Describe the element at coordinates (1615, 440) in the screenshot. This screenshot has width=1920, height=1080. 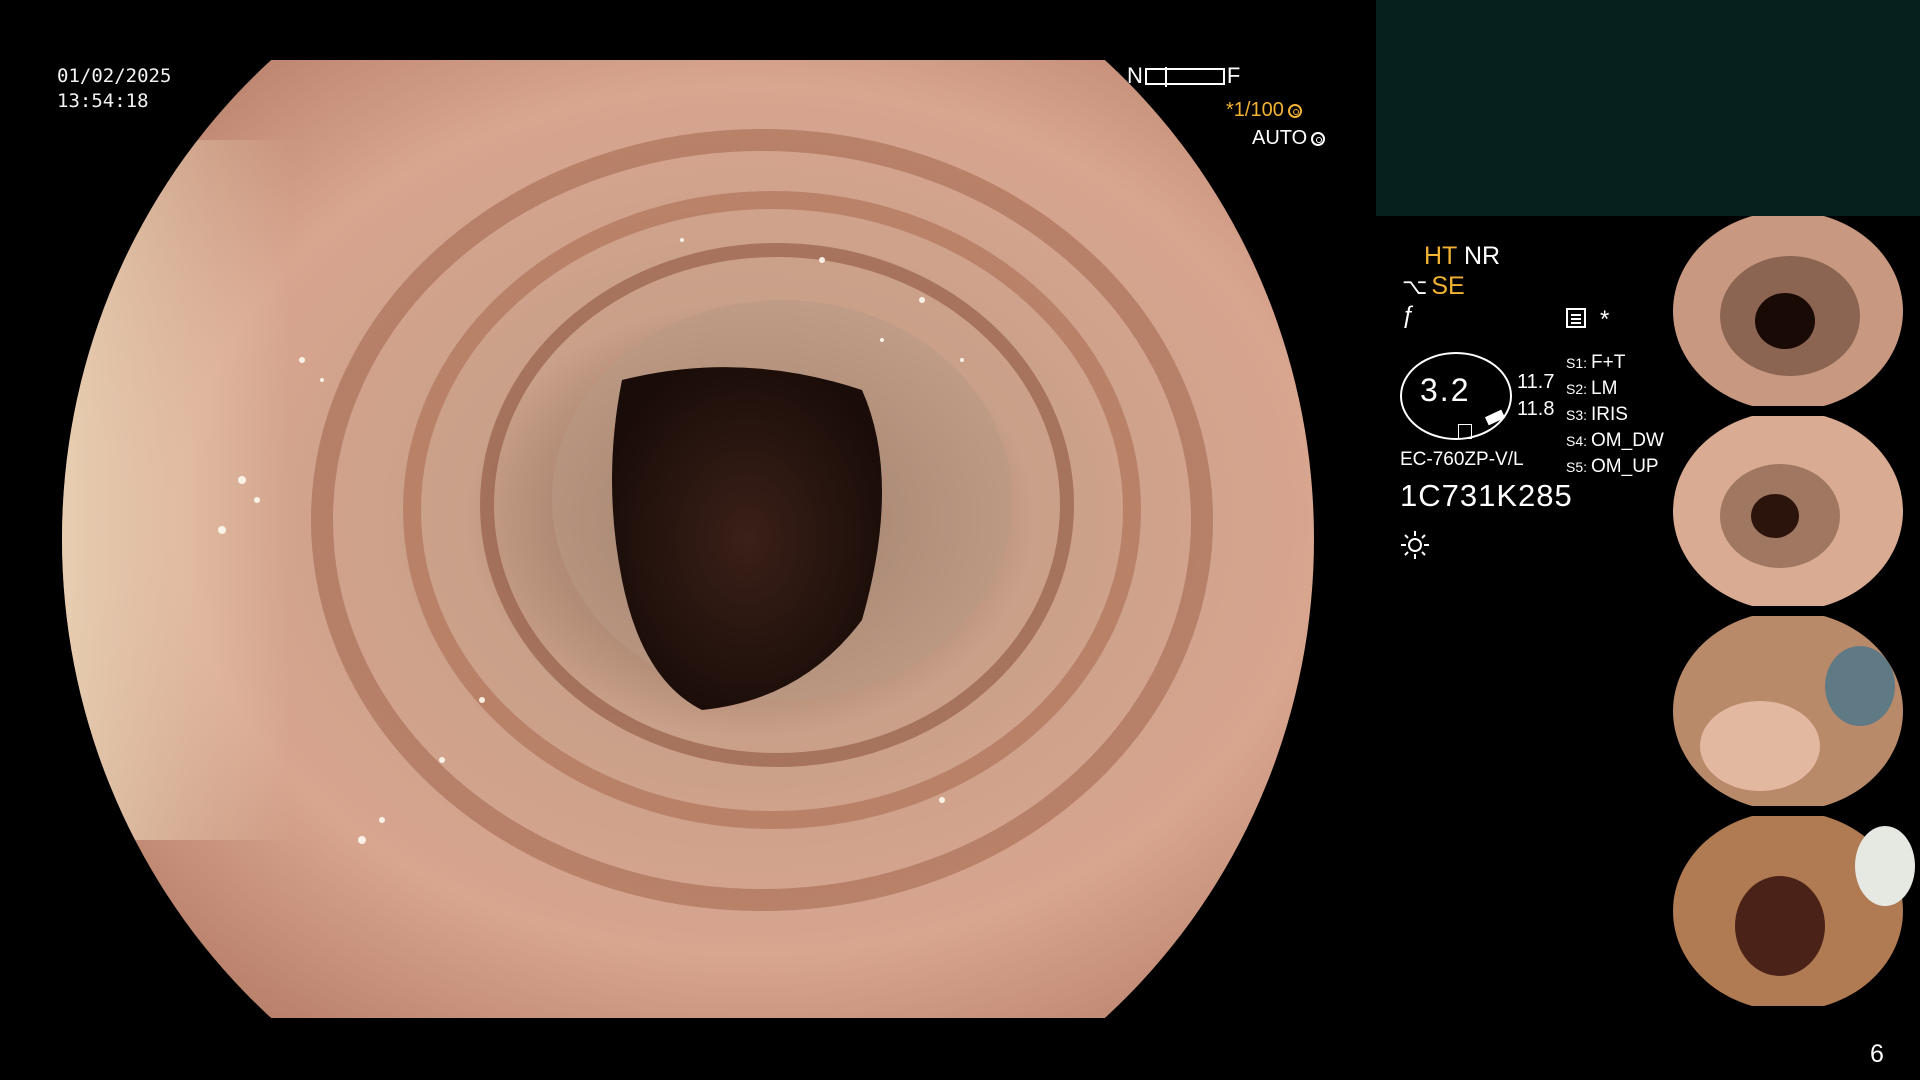
I see `switch-item: S4: OM_DW` at that location.